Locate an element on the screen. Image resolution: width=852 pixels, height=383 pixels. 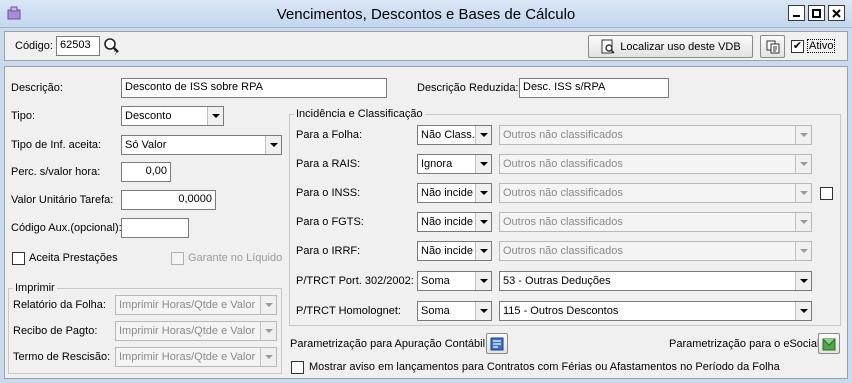
rais-option-select: Ignora is located at coordinates (454, 164).